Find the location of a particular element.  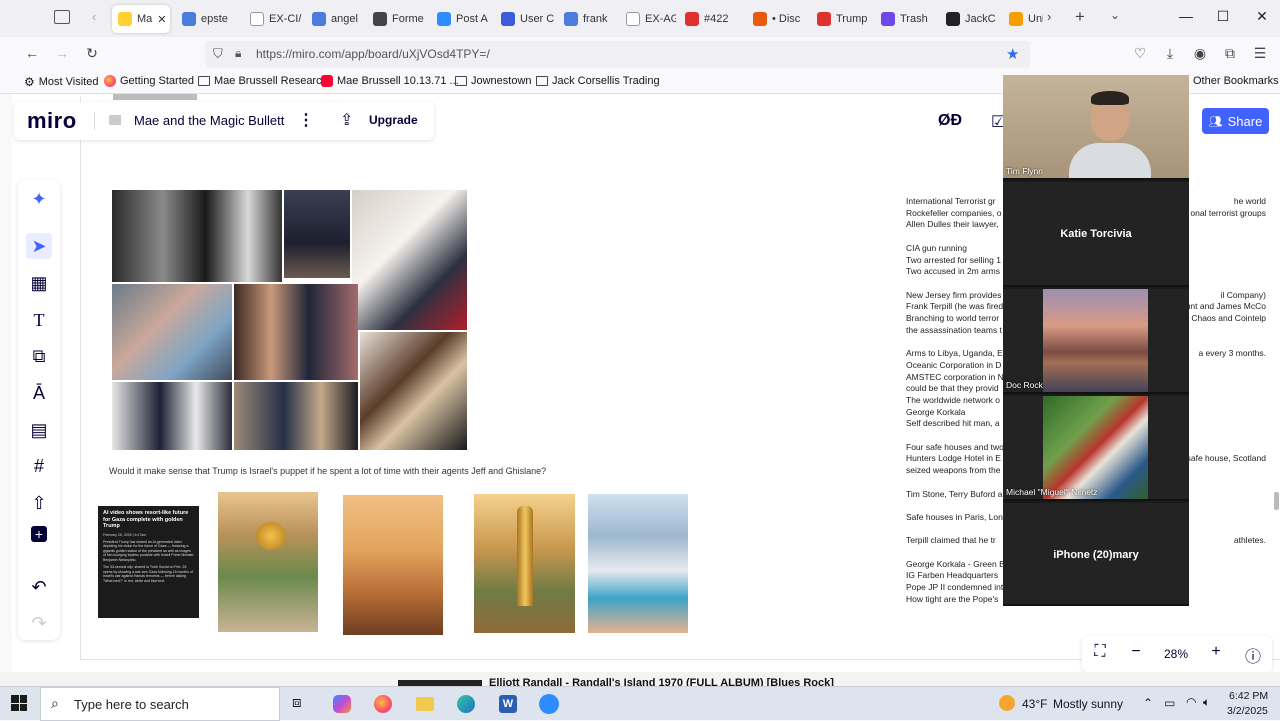

browser-tab: Univ is located at coordinates (1023, 19).